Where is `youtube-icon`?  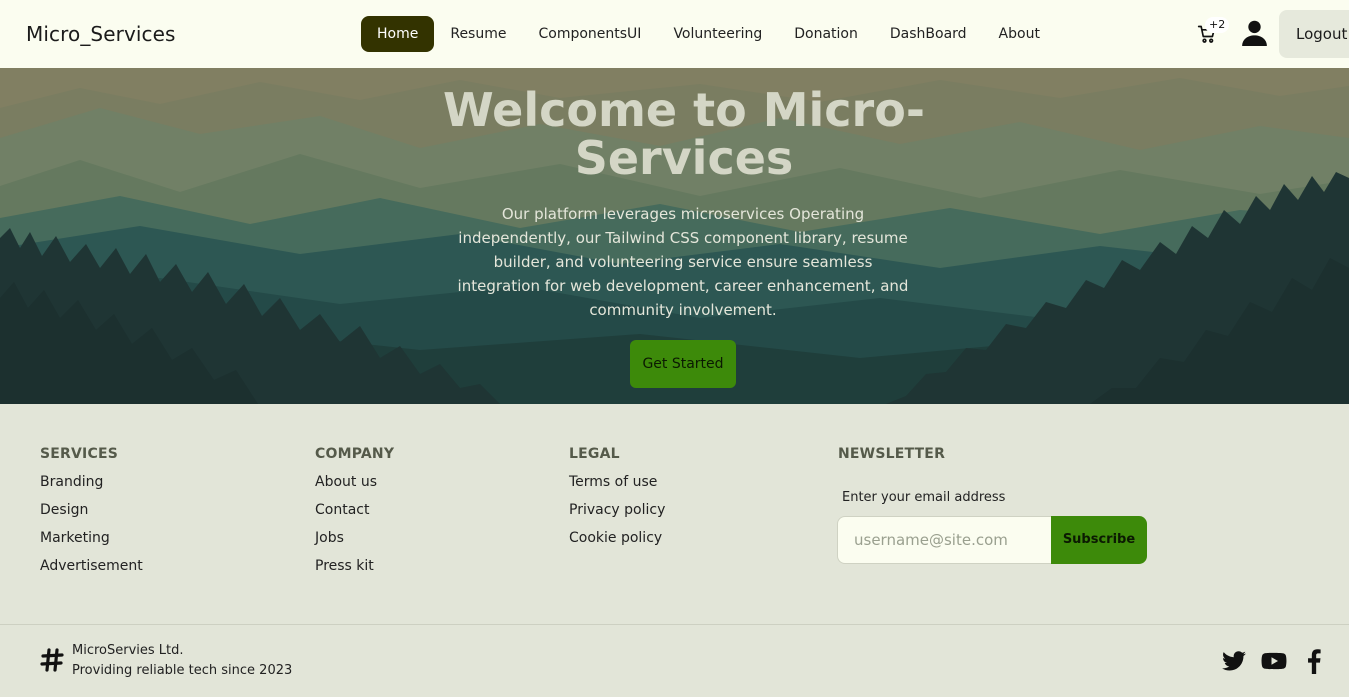
youtube-icon is located at coordinates (1274, 661).